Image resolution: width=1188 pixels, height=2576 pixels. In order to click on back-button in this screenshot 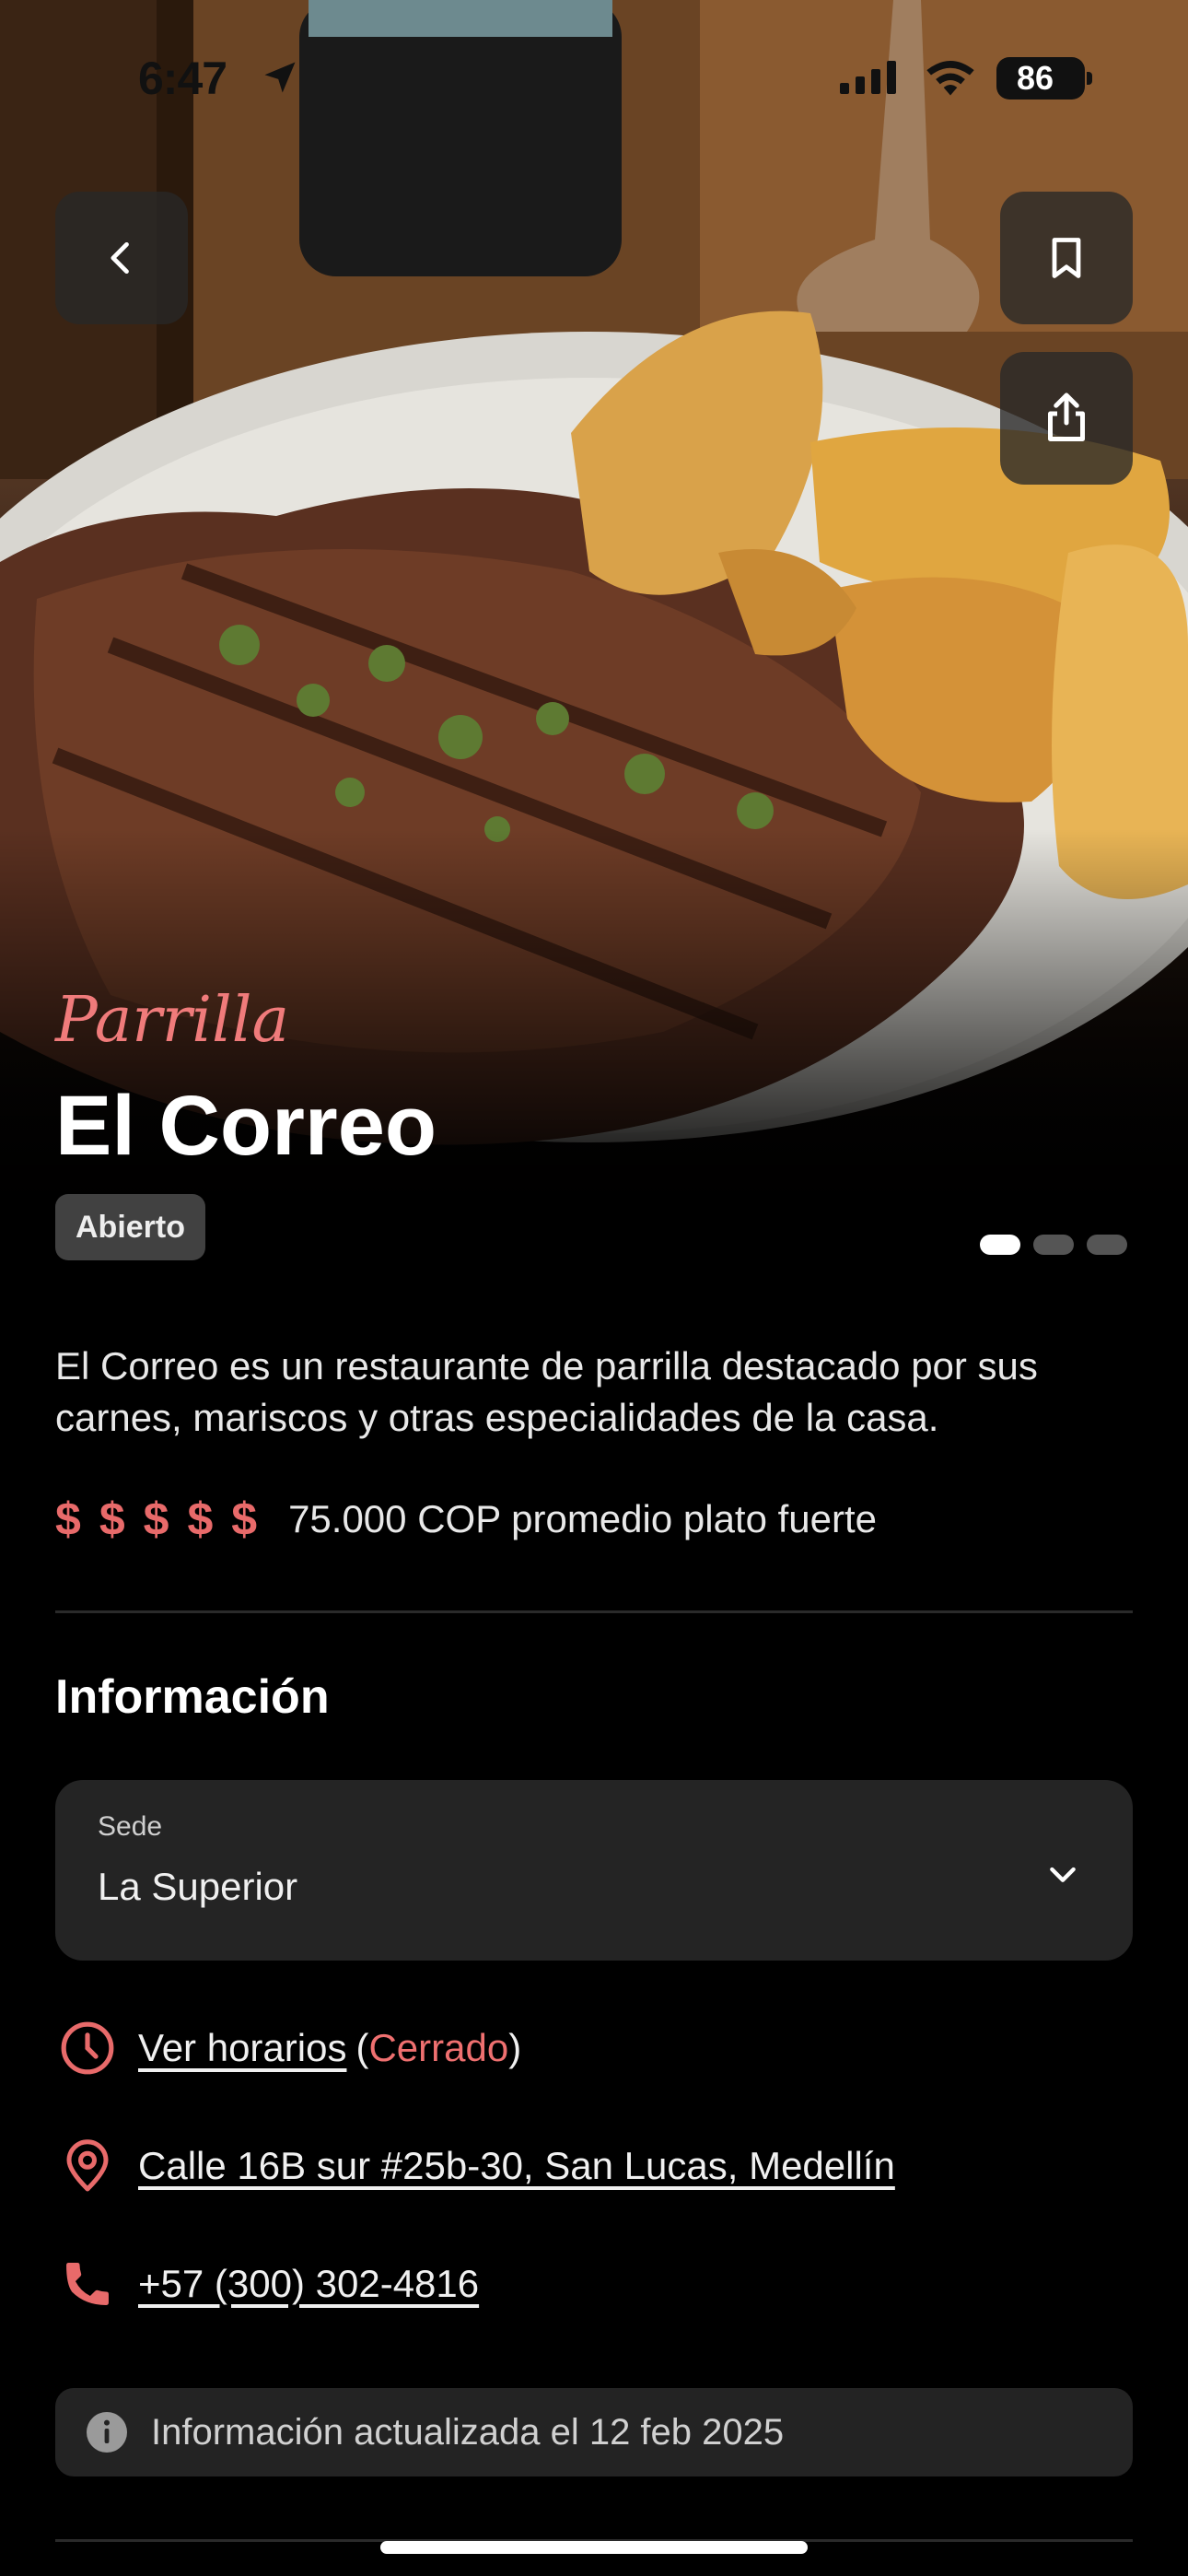, I will do `click(121, 258)`.